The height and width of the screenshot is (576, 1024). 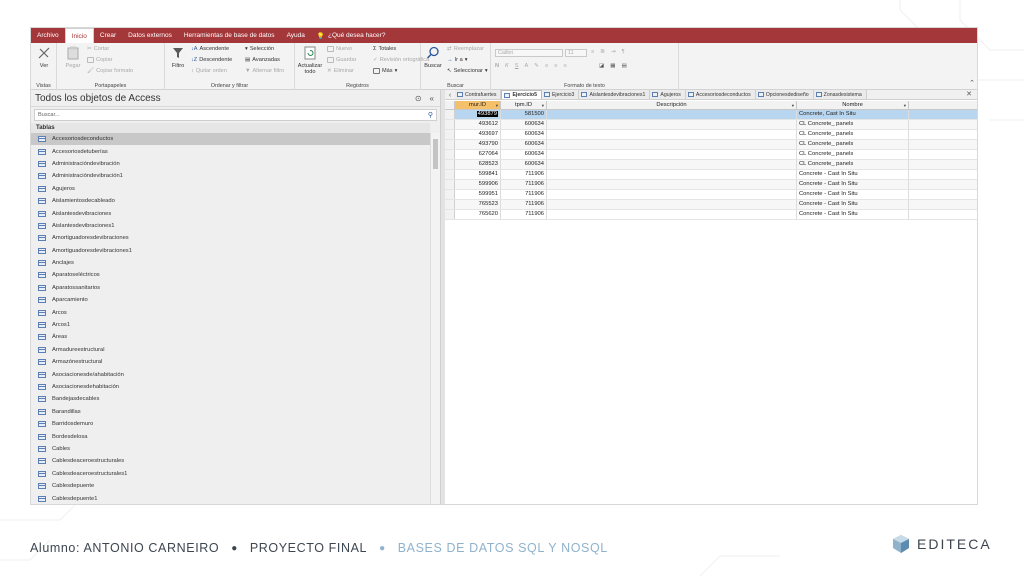 I want to click on nav-table-item: Barridosdemuro, so click(x=230, y=424).